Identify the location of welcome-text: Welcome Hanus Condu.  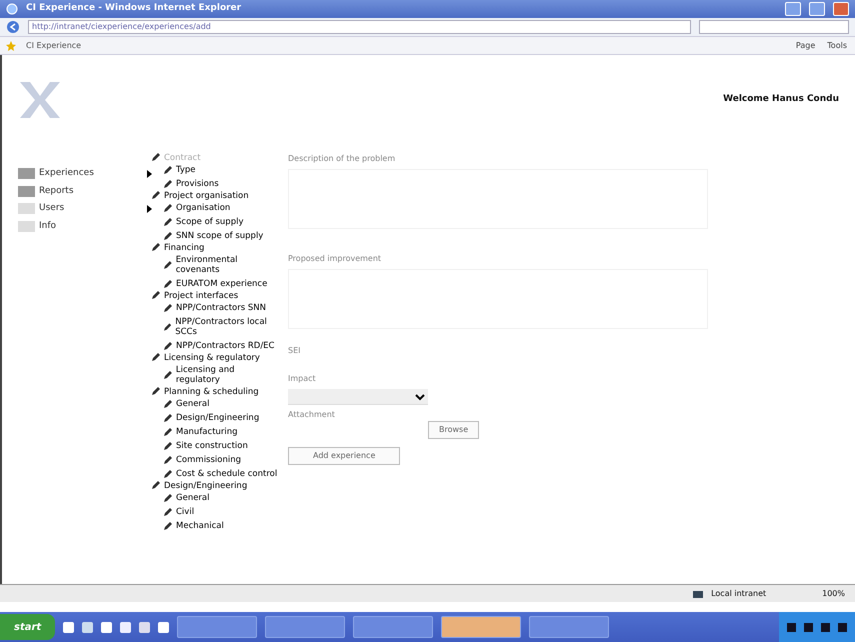
(781, 99).